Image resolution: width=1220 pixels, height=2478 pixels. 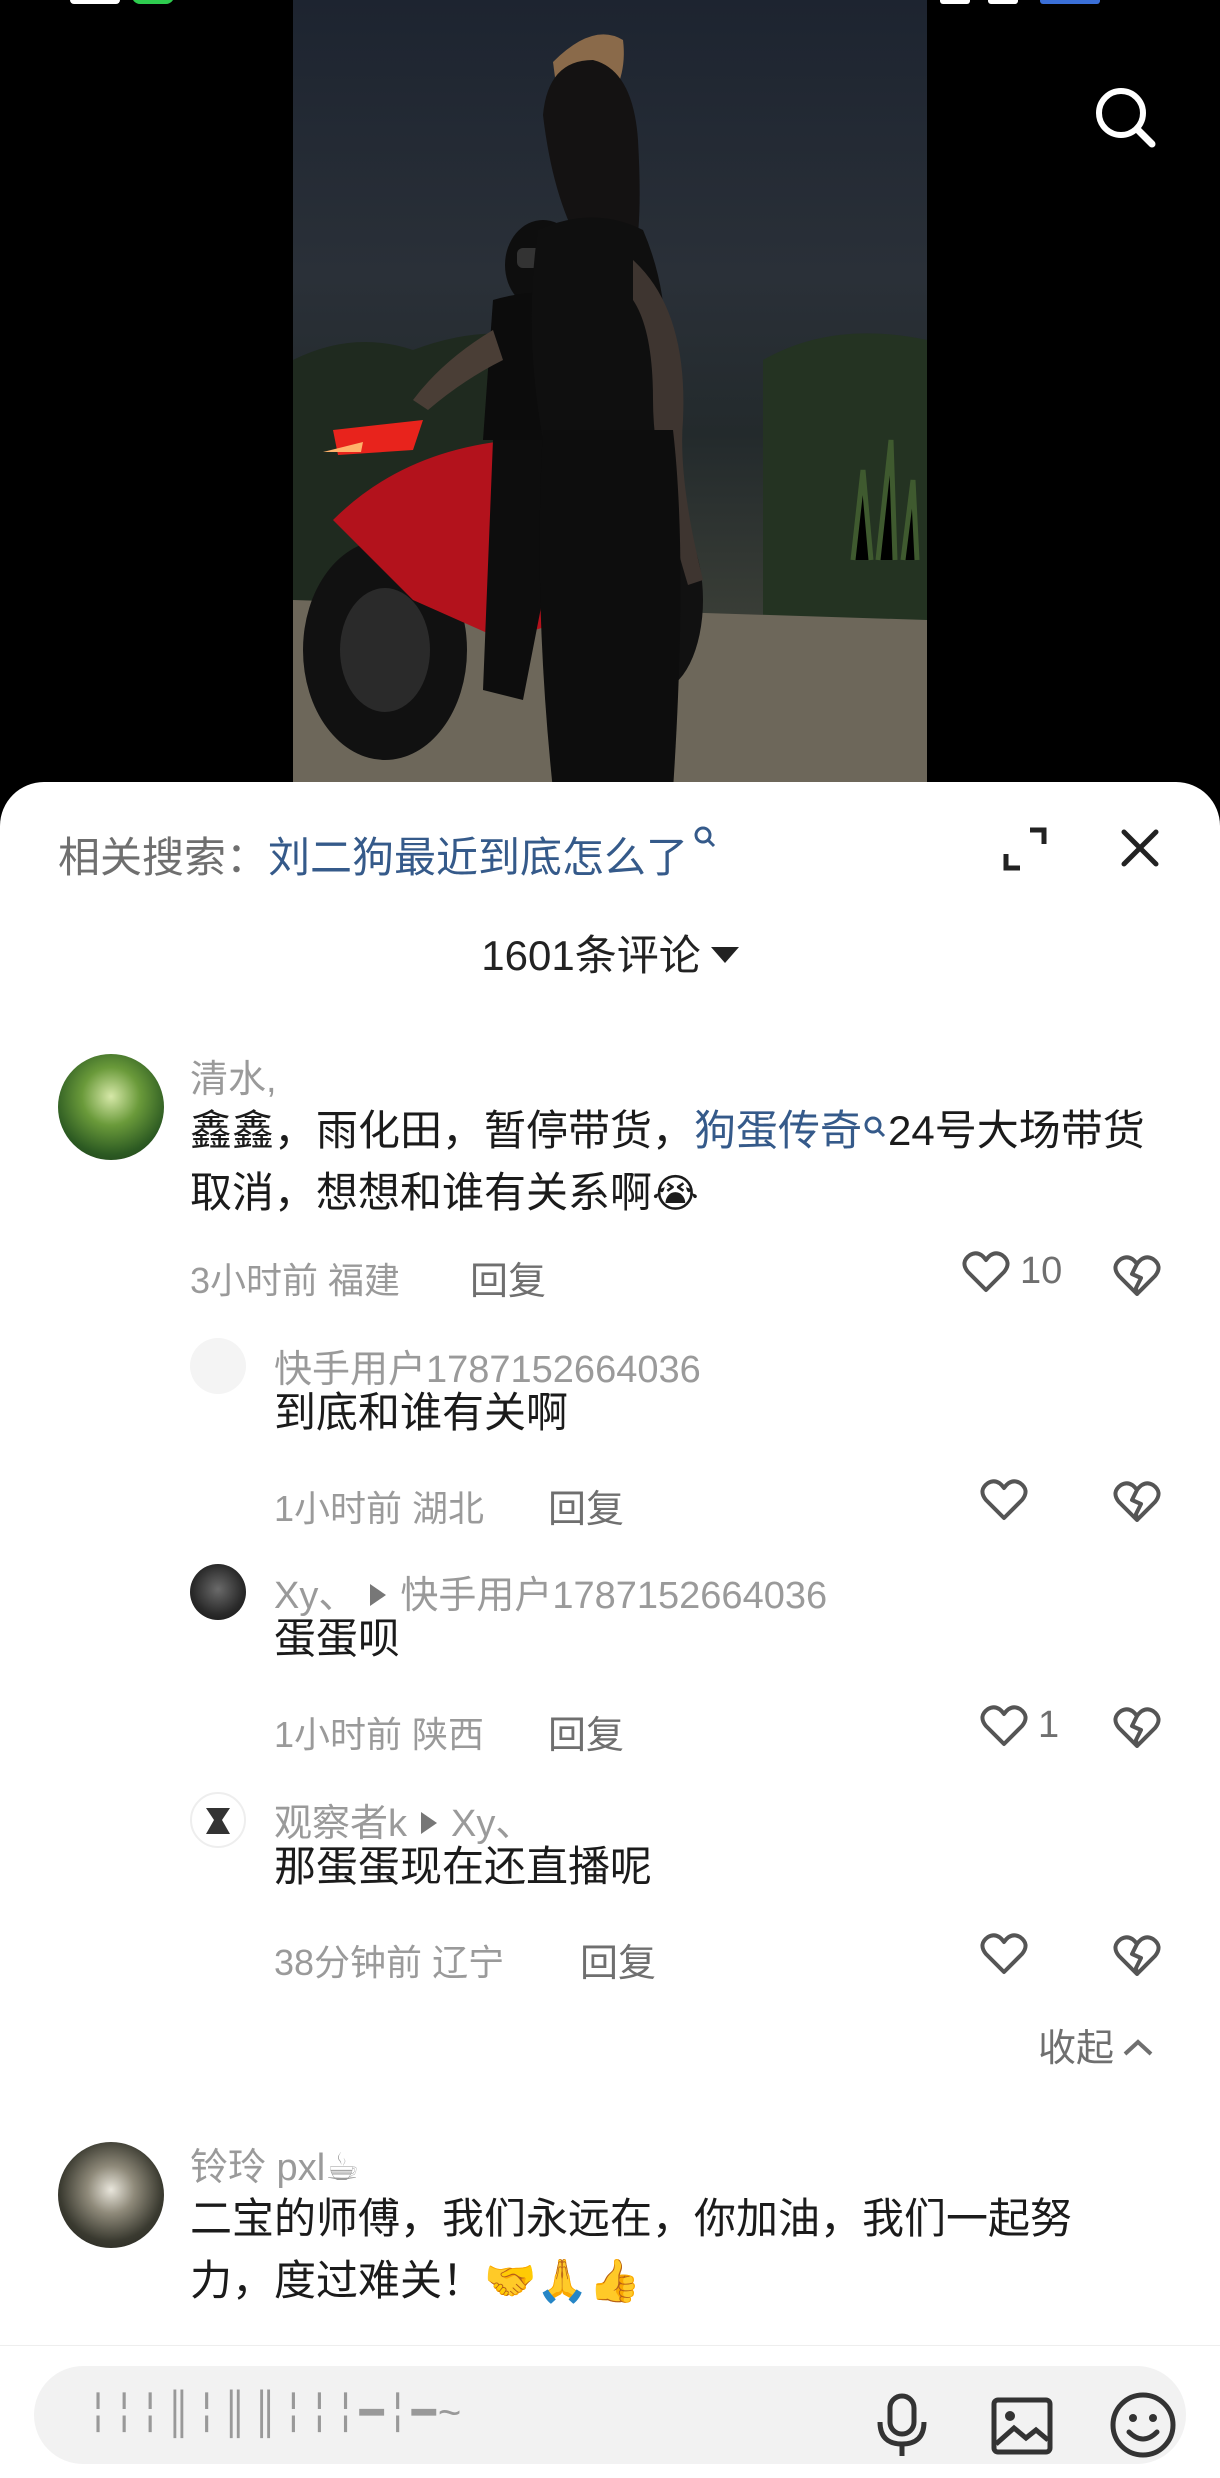 I want to click on comment-meta: 3小时前 福建, so click(x=295, y=1280).